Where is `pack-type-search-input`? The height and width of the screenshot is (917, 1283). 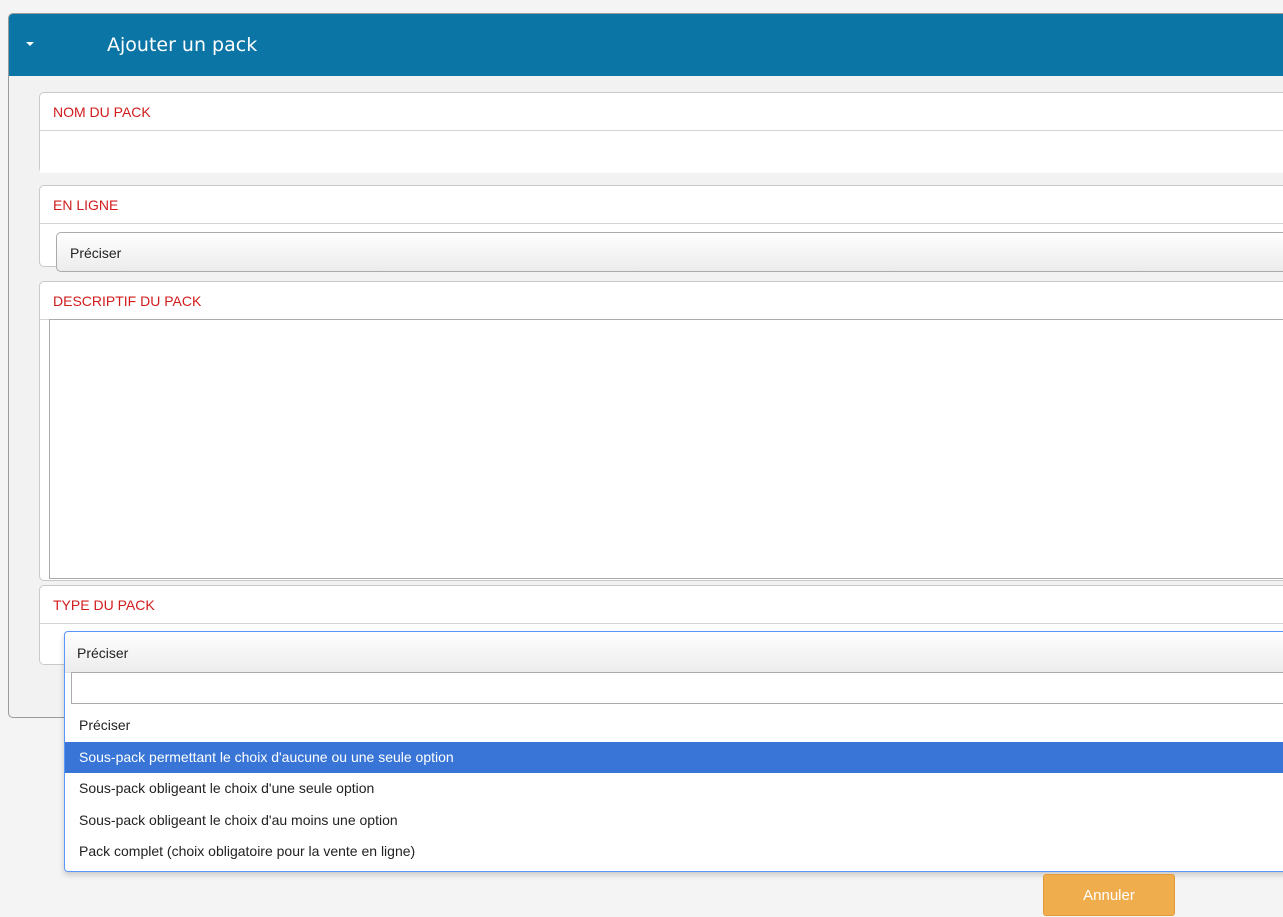
pack-type-search-input is located at coordinates (677, 688).